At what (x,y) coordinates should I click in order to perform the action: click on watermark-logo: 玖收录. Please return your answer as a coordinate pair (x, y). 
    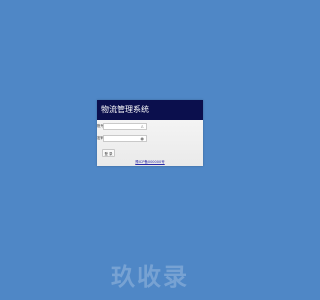
    Looking at the image, I should click on (150, 277).